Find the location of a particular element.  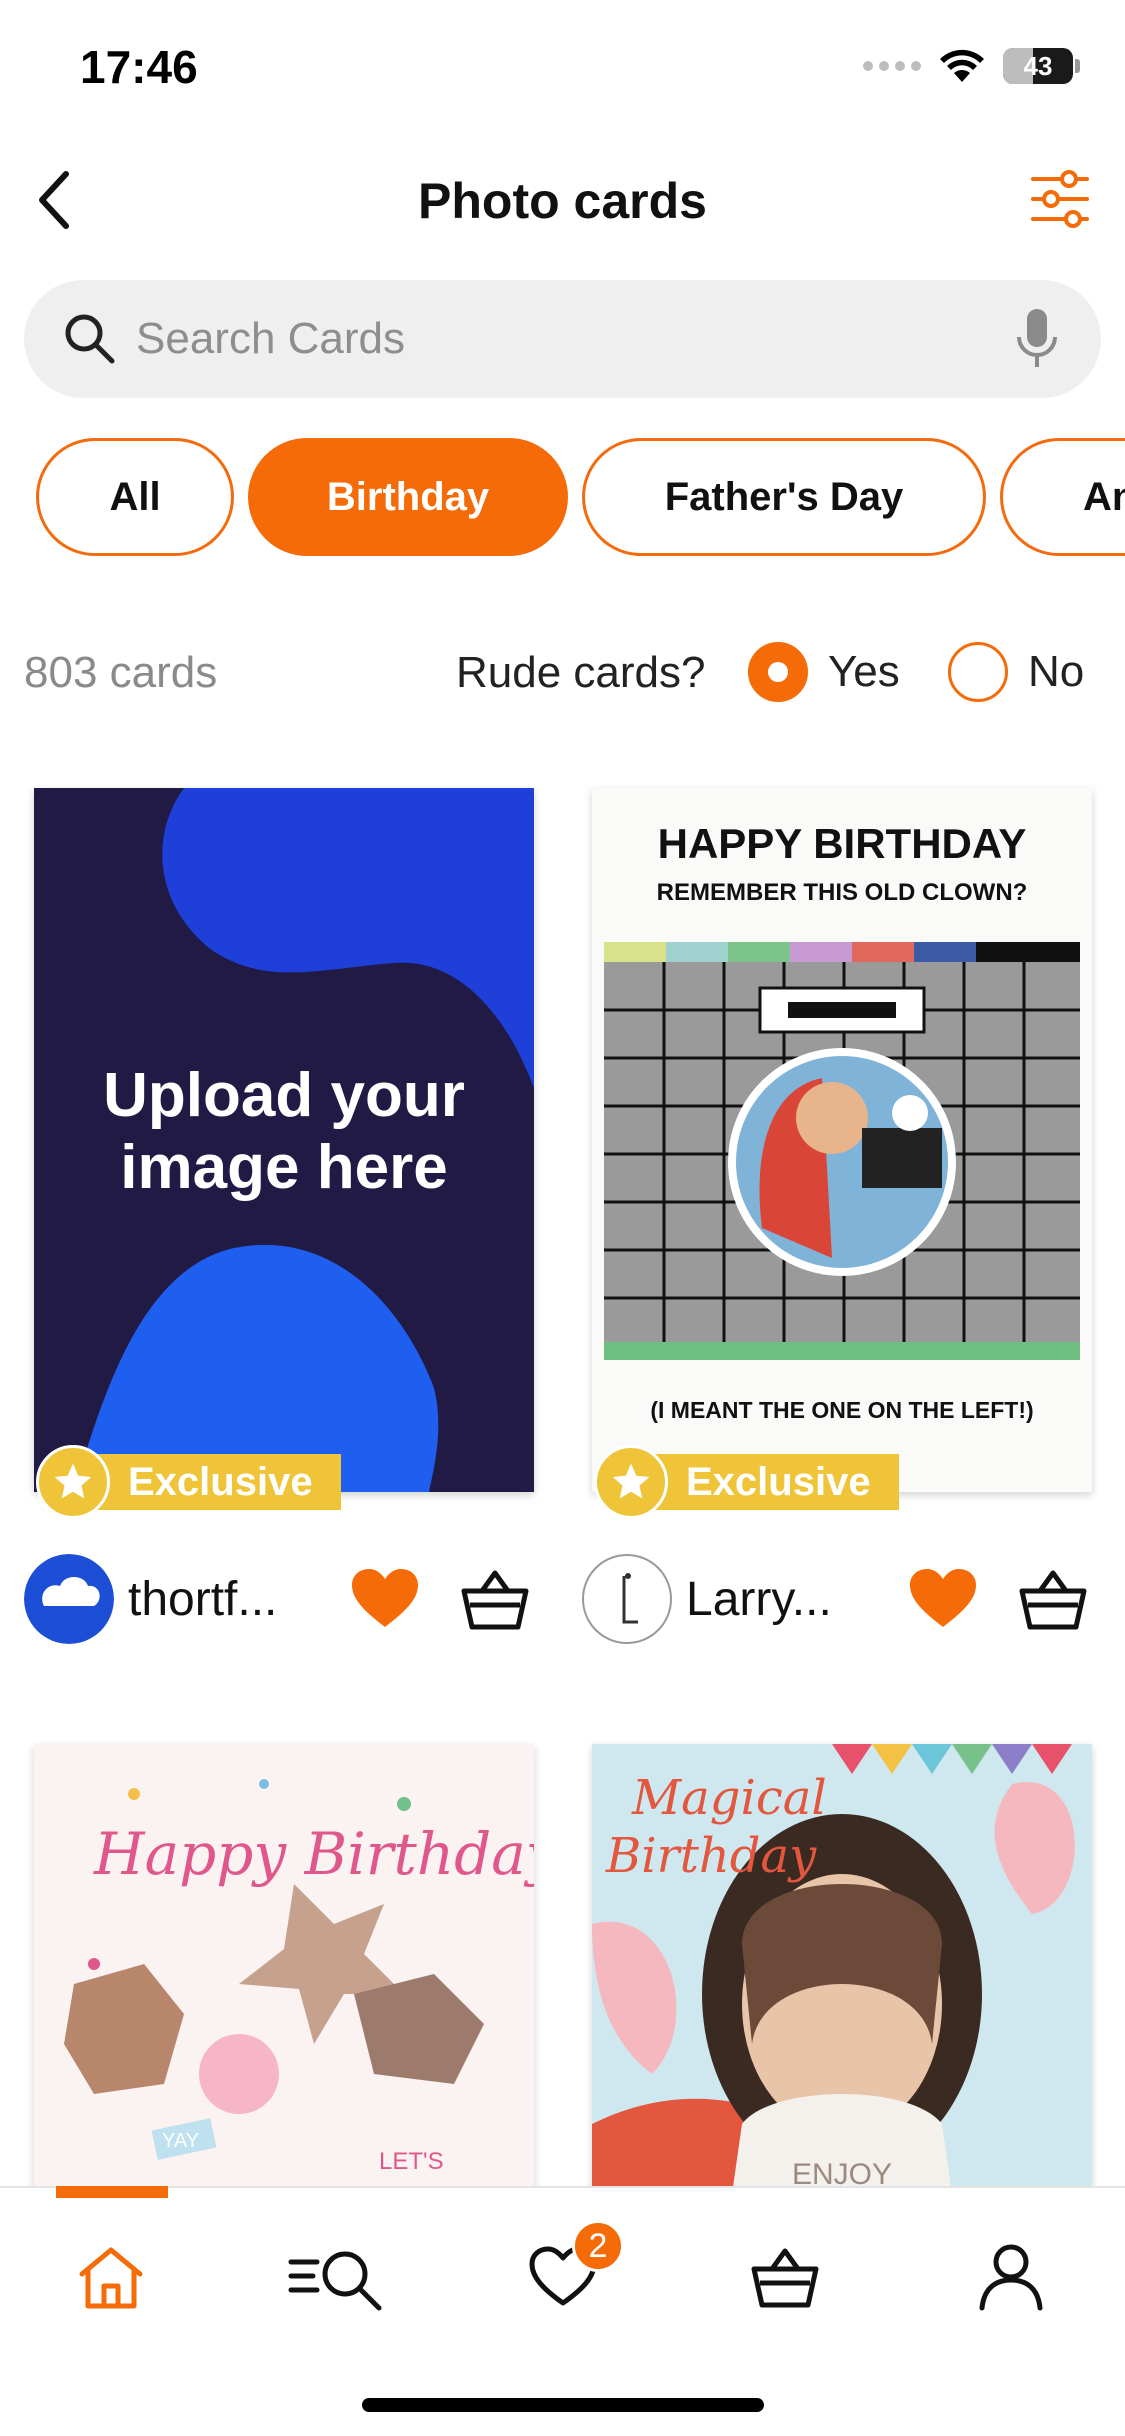

card-artwork: ENJOY Magical Birthday is located at coordinates (842, 1969).